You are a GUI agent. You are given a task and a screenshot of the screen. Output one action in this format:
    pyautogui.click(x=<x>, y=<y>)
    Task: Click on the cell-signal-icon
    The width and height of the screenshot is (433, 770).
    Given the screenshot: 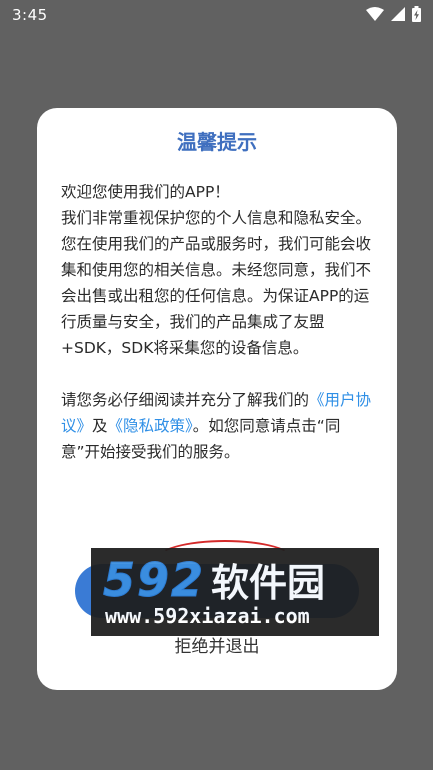 What is the action you would take?
    pyautogui.click(x=398, y=14)
    